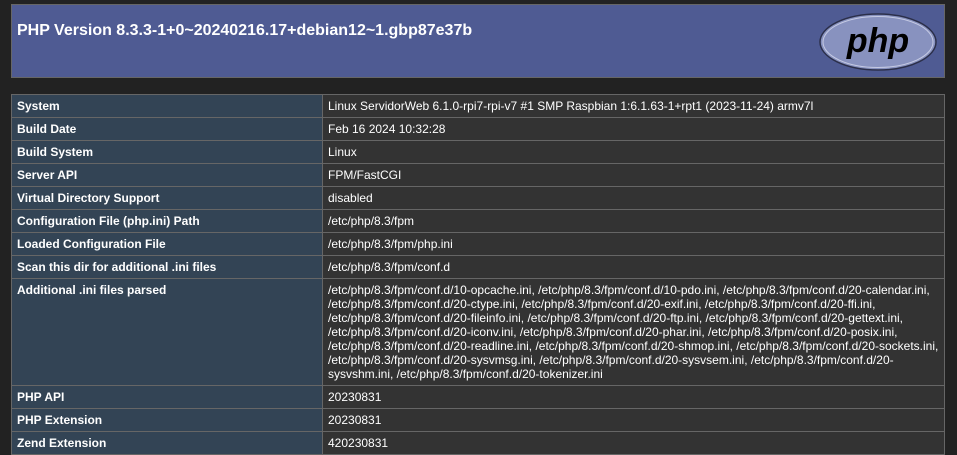 The image size is (957, 455). Describe the element at coordinates (633, 443) in the screenshot. I see `row-value: 420230831` at that location.